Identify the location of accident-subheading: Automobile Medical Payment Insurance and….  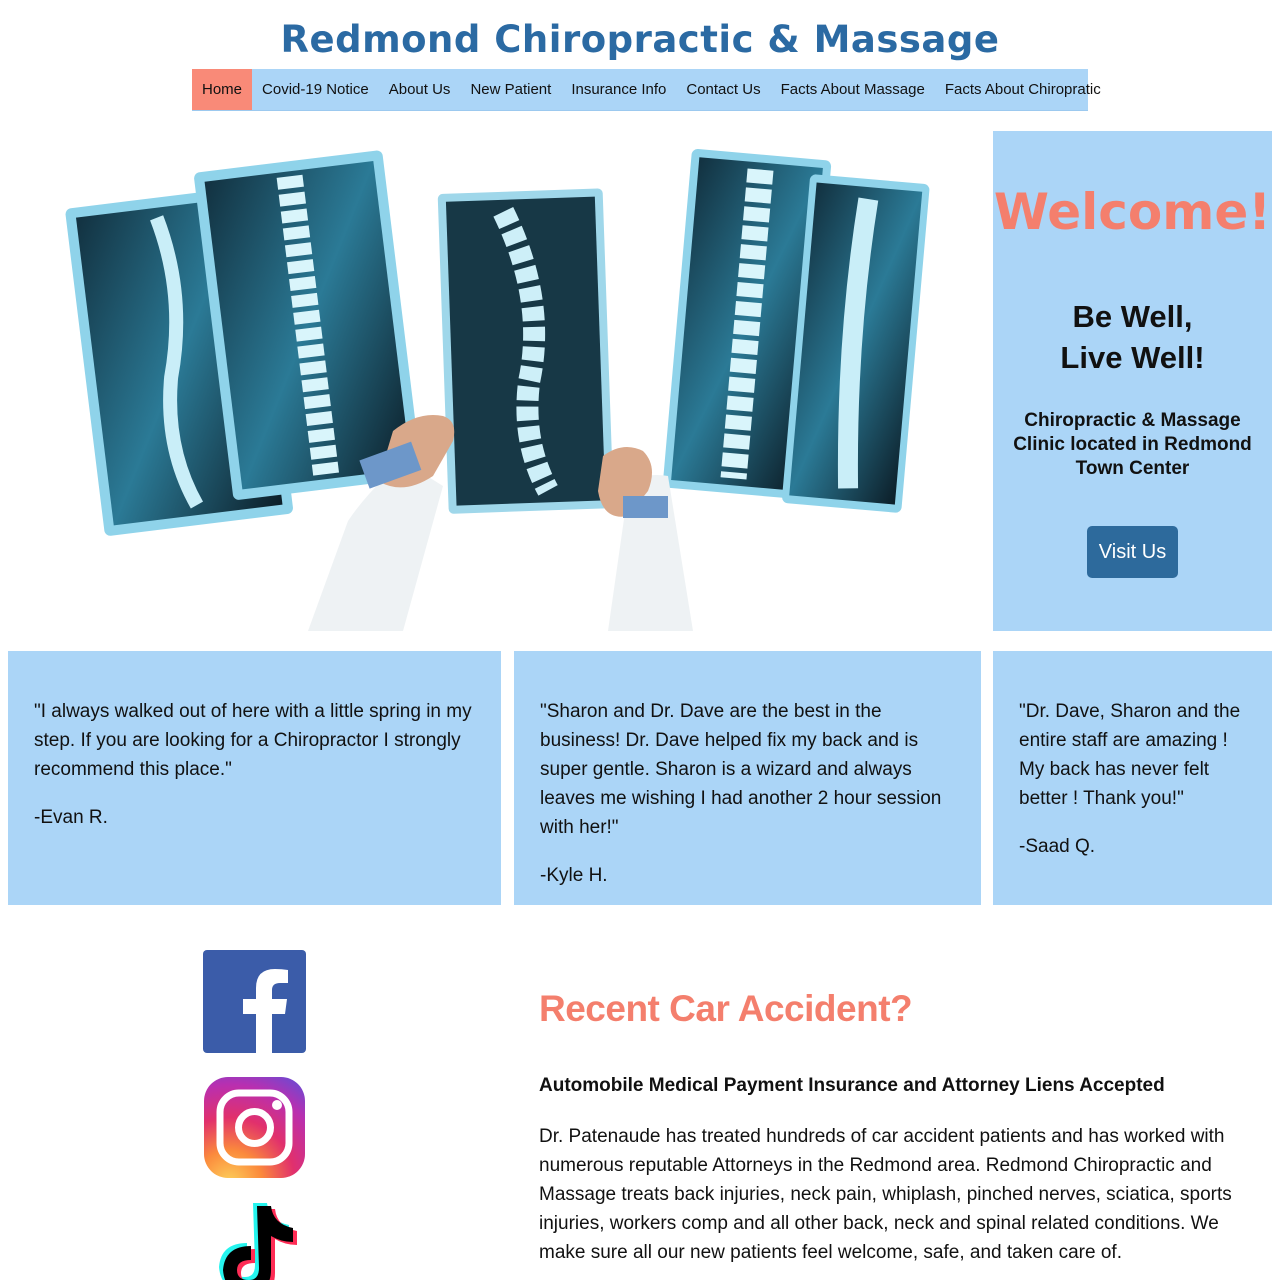
(852, 1085).